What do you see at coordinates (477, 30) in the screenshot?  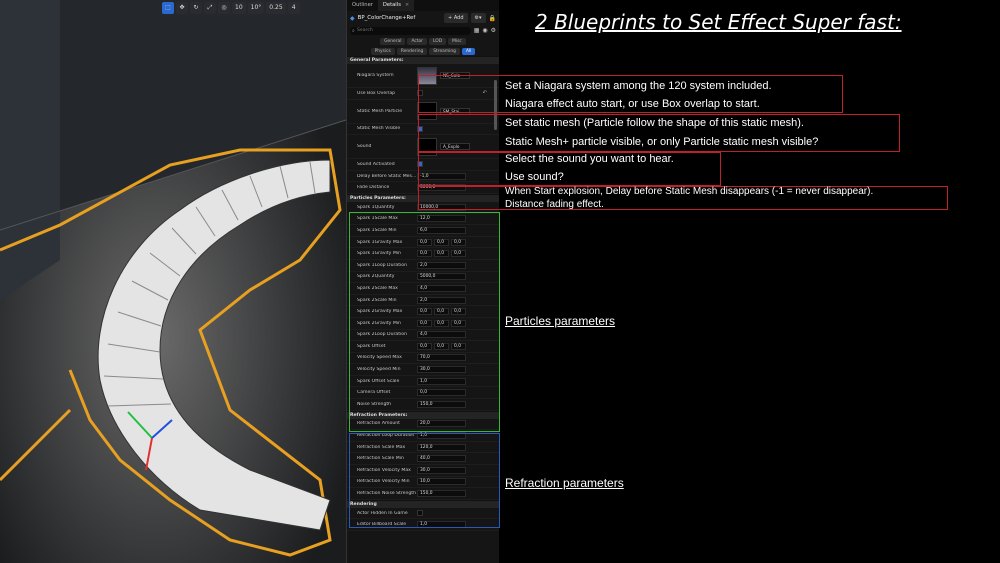 I see `grid-view-icon: ▦` at bounding box center [477, 30].